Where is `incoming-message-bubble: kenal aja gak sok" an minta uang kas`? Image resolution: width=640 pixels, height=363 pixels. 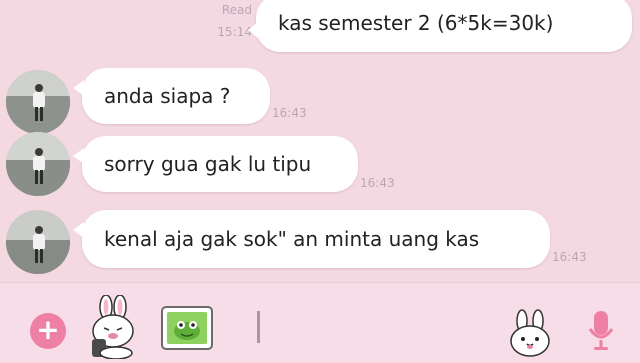
incoming-message-bubble: kenal aja gak sok" an minta uang kas is located at coordinates (311, 239).